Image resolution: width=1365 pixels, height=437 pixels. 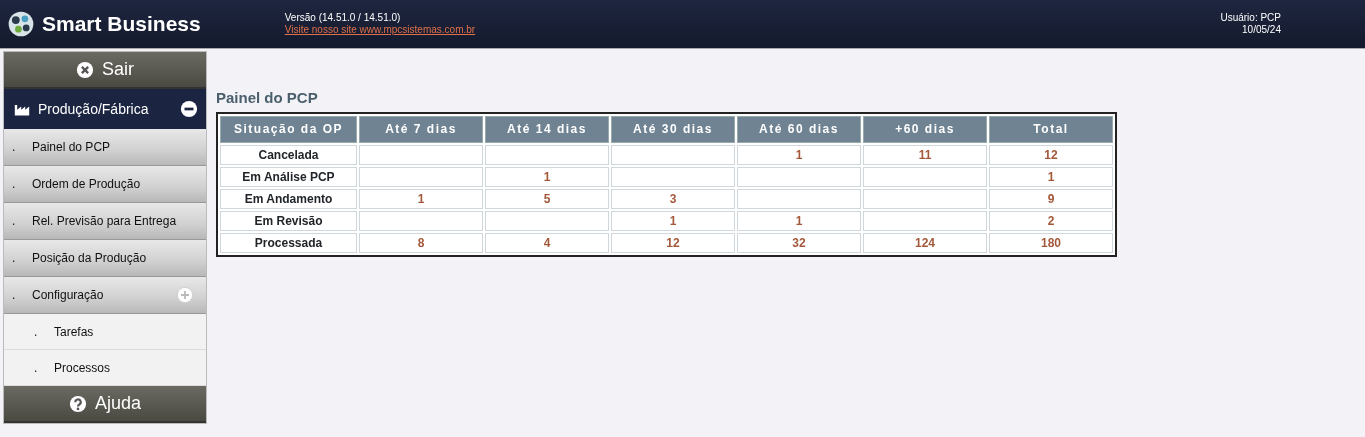 What do you see at coordinates (288, 176) in the screenshot?
I see `status-cell: Em Análise PCP` at bounding box center [288, 176].